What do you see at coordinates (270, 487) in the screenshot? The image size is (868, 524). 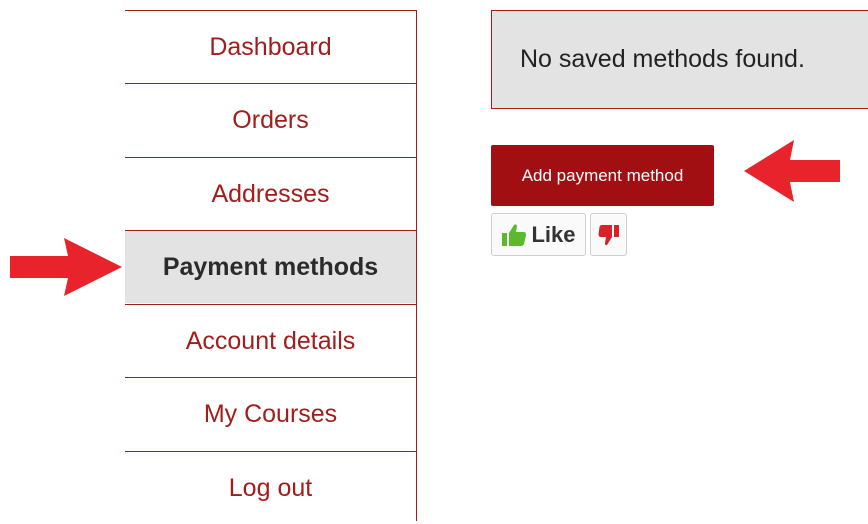 I see `nav-item-log-out: Log out` at bounding box center [270, 487].